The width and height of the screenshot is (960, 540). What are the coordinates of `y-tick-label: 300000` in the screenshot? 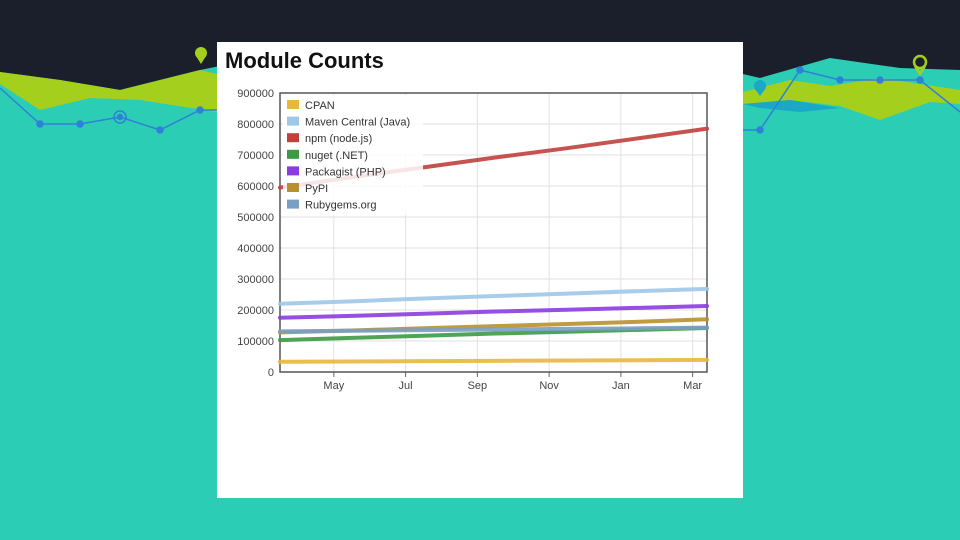 It's located at (255, 280).